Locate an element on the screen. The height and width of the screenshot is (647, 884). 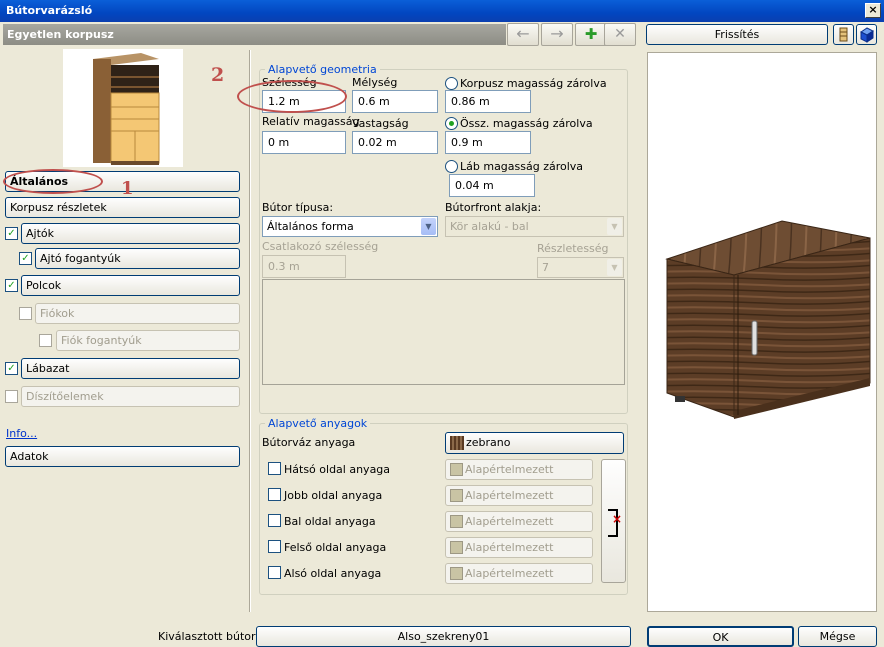
sidebar-item-doors: Ajtók is located at coordinates (130, 233).